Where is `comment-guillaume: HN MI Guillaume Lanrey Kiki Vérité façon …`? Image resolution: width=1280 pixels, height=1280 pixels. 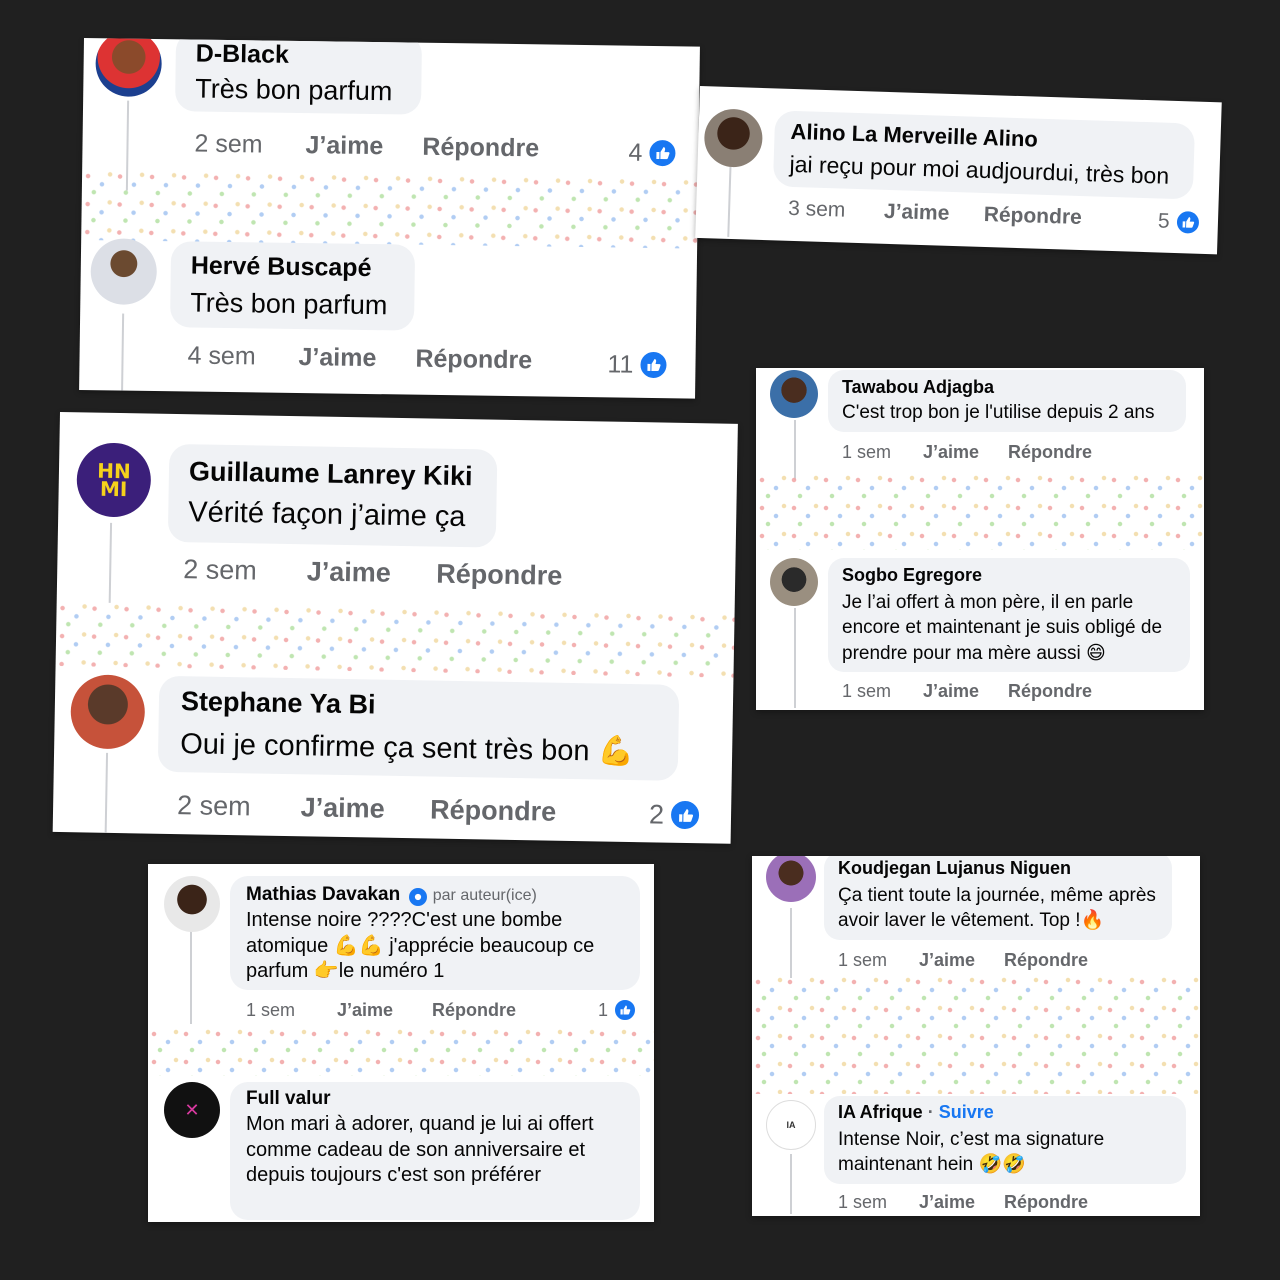
comment-guillaume: HN MI Guillaume Lanrey Kiki Vérité façon … is located at coordinates (399, 501).